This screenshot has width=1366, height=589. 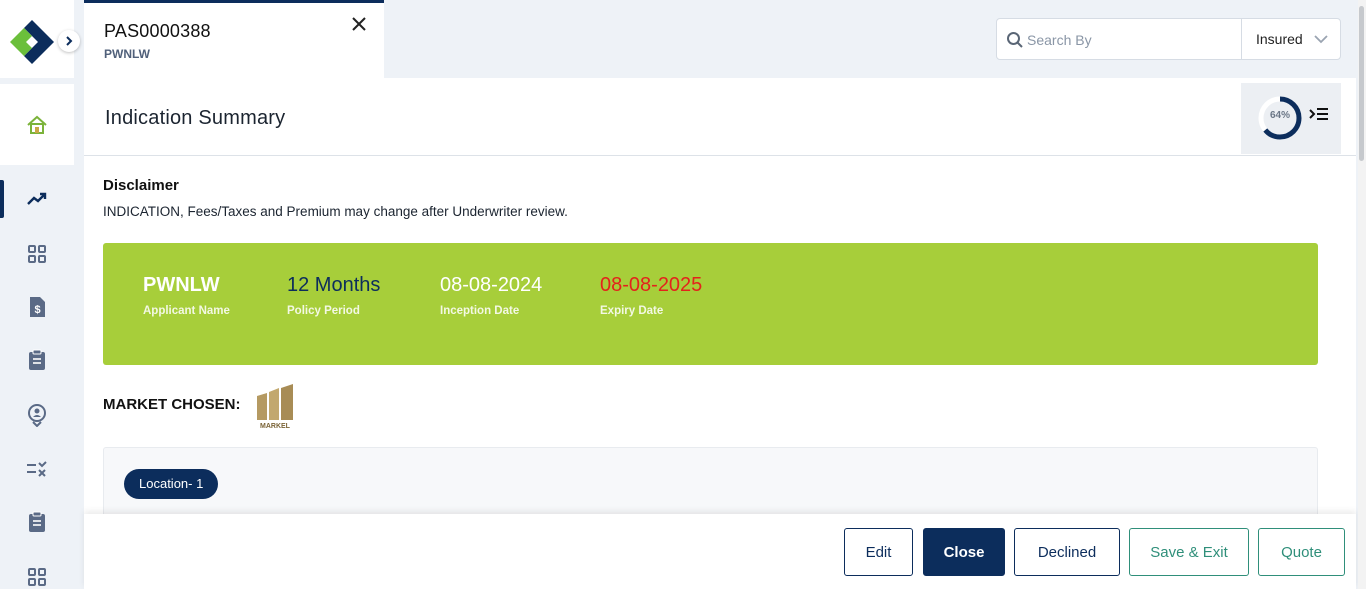 I want to click on applicant-name-block: PWNLW Applicant Name, so click(x=186, y=295).